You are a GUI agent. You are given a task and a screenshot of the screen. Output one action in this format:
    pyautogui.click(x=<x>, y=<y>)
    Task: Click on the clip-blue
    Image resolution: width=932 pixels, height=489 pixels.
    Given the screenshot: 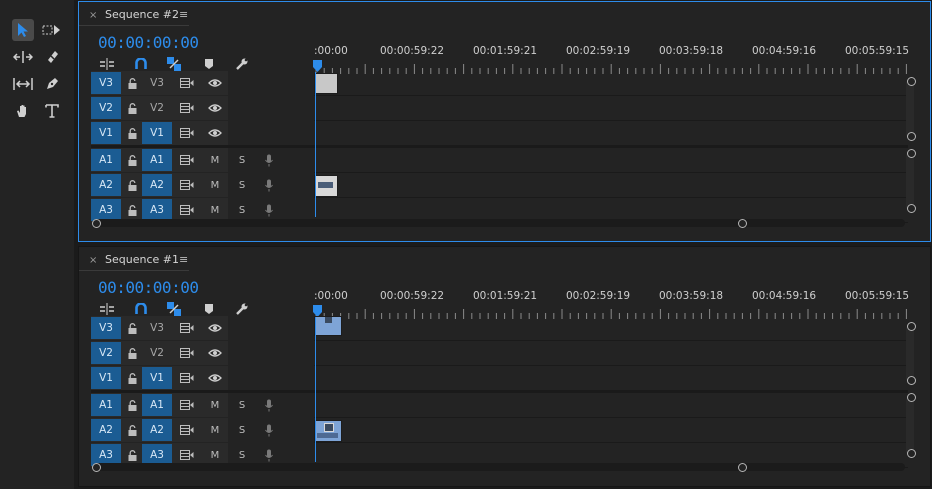 What is the action you would take?
    pyautogui.click(x=328, y=326)
    